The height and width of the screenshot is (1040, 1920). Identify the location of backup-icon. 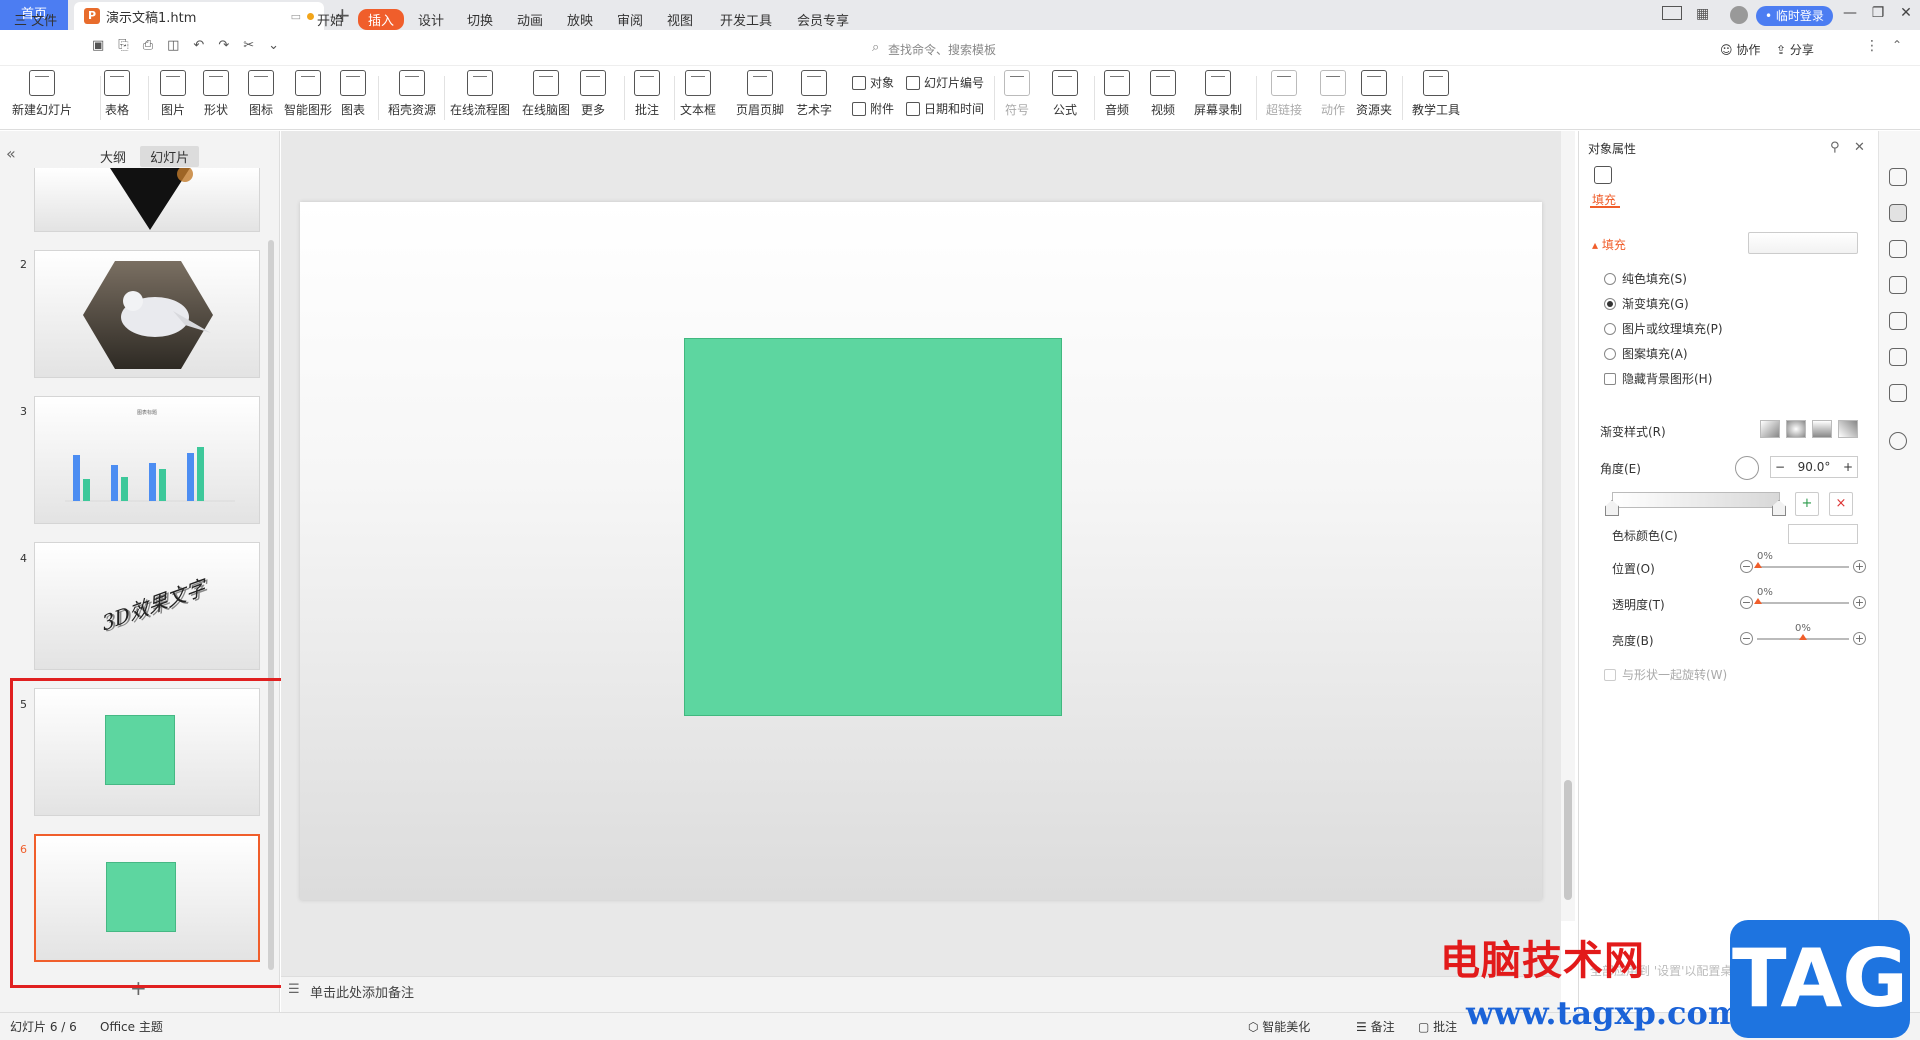
(1898, 321).